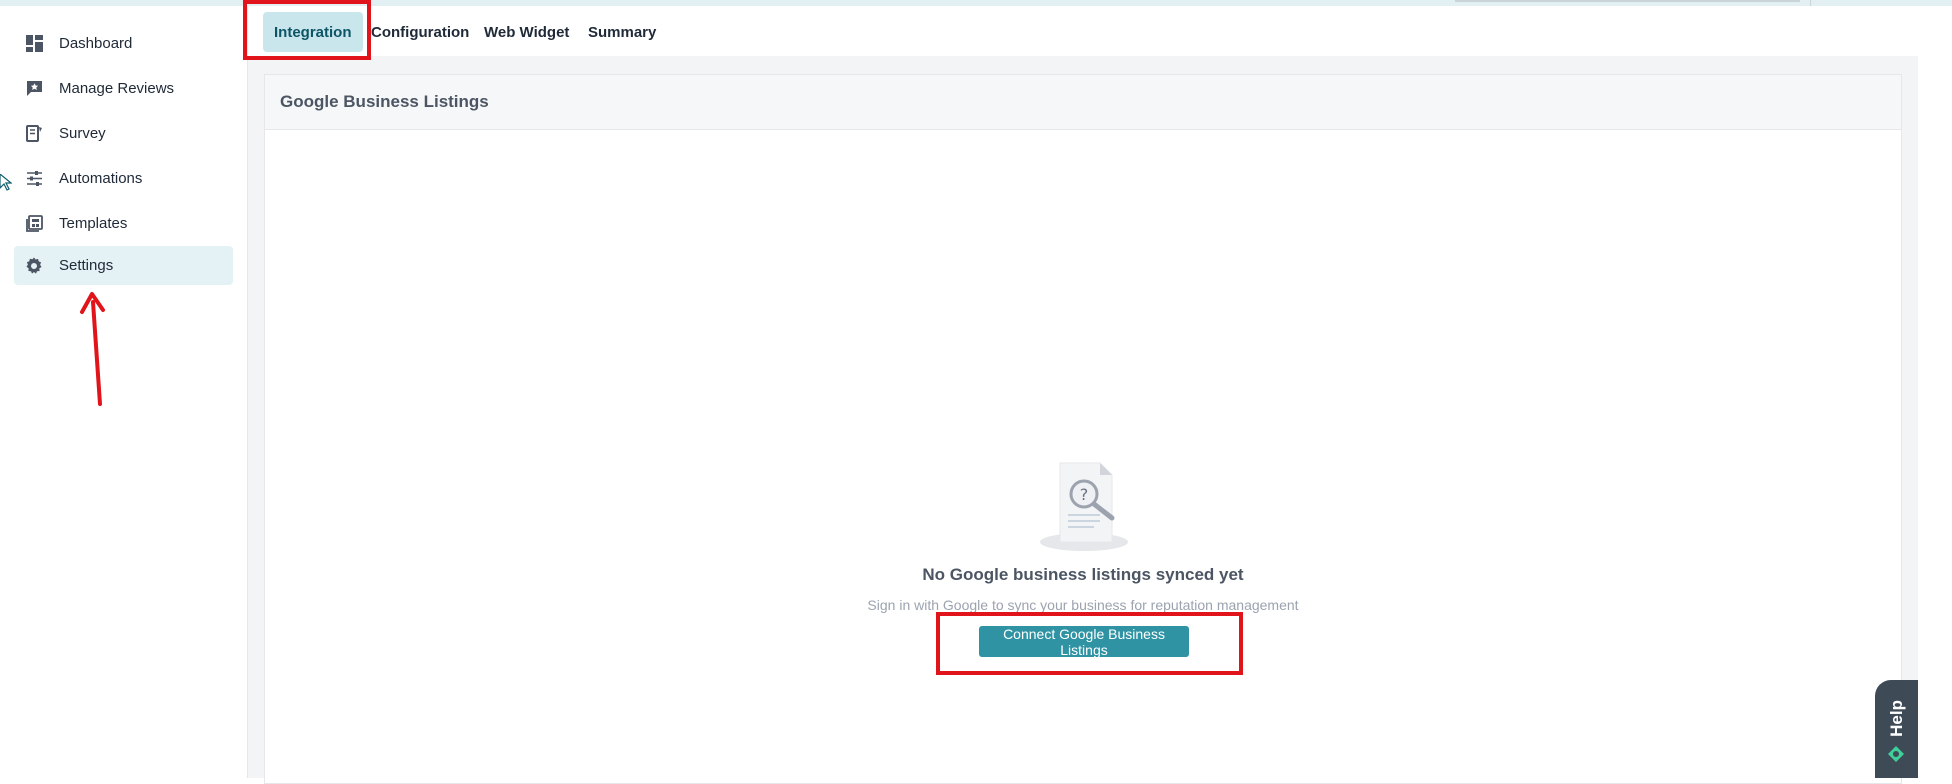 This screenshot has width=1952, height=784. Describe the element at coordinates (526, 32) in the screenshot. I see `tab-web-widget: Web Widget` at that location.